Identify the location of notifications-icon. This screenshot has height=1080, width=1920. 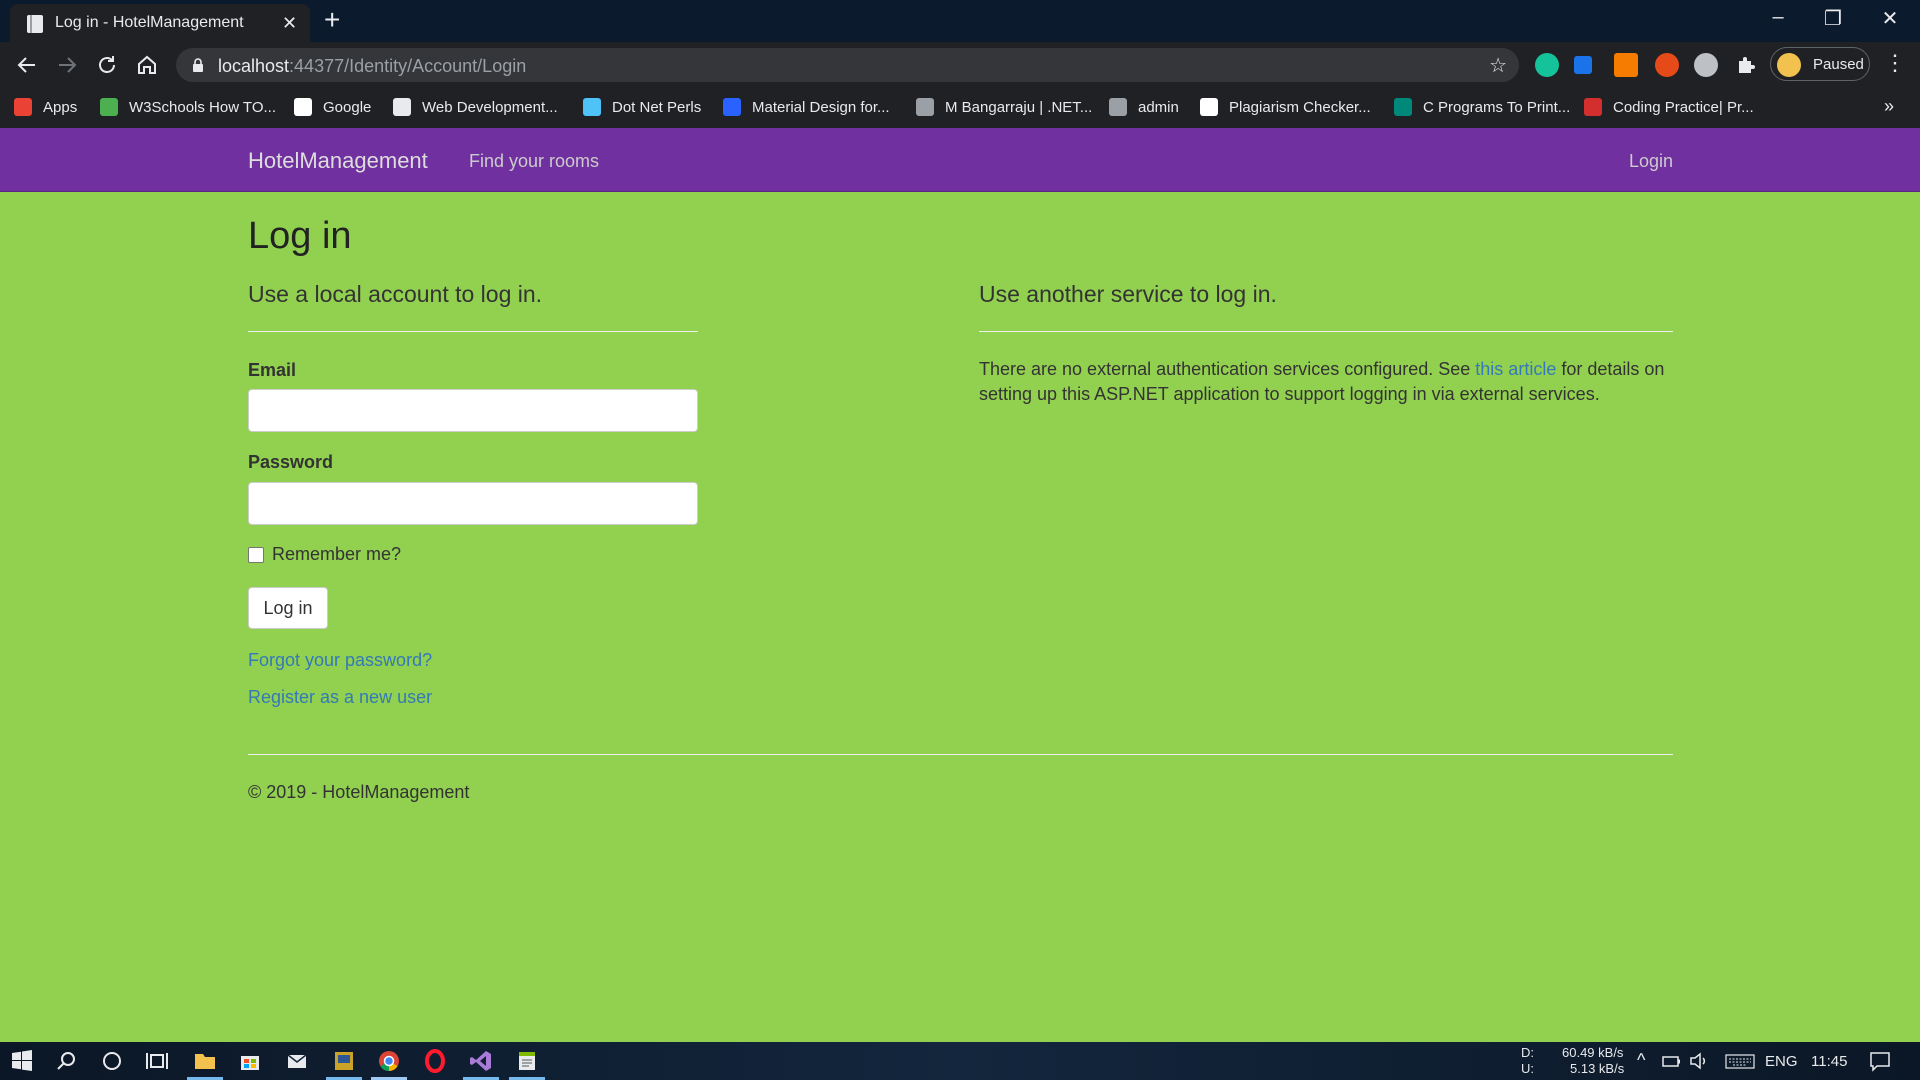
(1880, 1061).